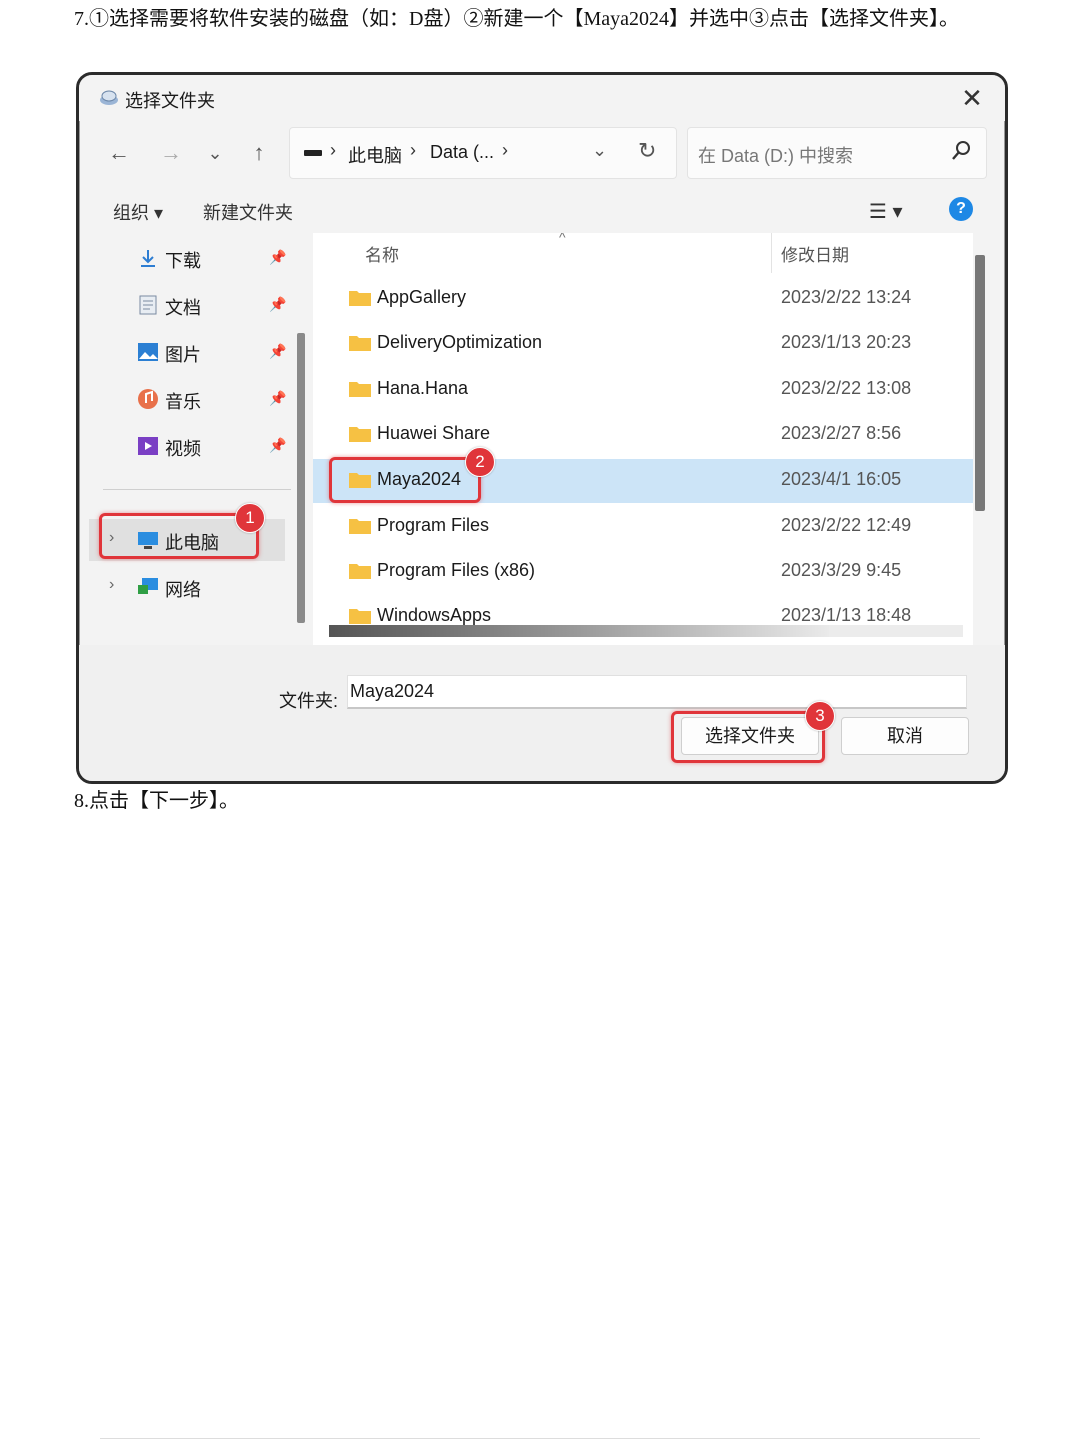 The height and width of the screenshot is (1440, 1080). What do you see at coordinates (579, 631) in the screenshot?
I see `horizontal-scrollbar-thumb` at bounding box center [579, 631].